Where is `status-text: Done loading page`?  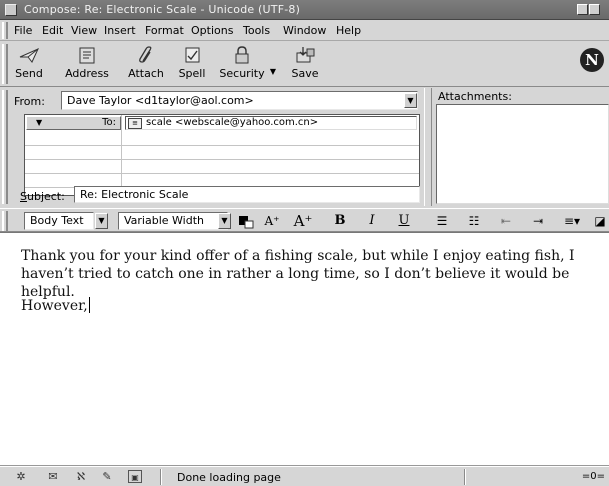 status-text: Done loading page is located at coordinates (229, 477).